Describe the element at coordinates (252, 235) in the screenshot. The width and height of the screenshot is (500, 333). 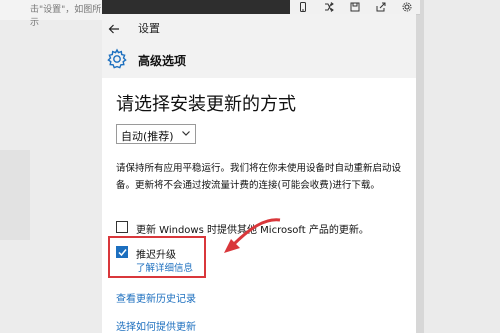
I see `red-arrow-icon` at that location.